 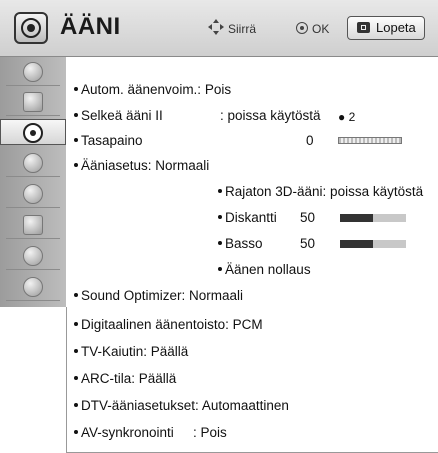 What do you see at coordinates (216, 27) in the screenshot?
I see `navigation-arrows-icon` at bounding box center [216, 27].